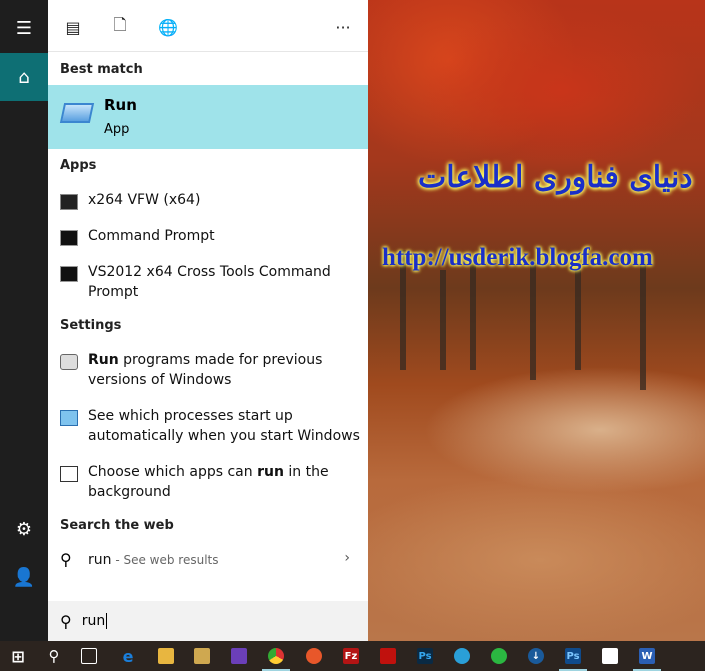 Image resolution: width=705 pixels, height=671 pixels. What do you see at coordinates (173, 472) in the screenshot?
I see `setting-label: Choose which apps can` at bounding box center [173, 472].